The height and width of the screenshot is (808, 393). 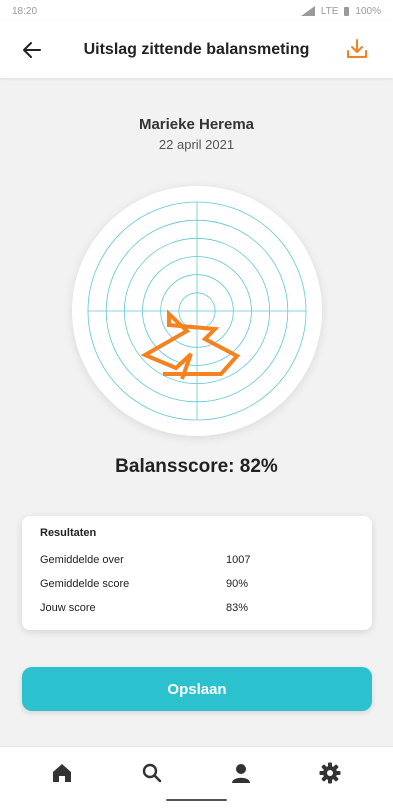 What do you see at coordinates (68, 533) in the screenshot?
I see `results-title: Resultaten` at bounding box center [68, 533].